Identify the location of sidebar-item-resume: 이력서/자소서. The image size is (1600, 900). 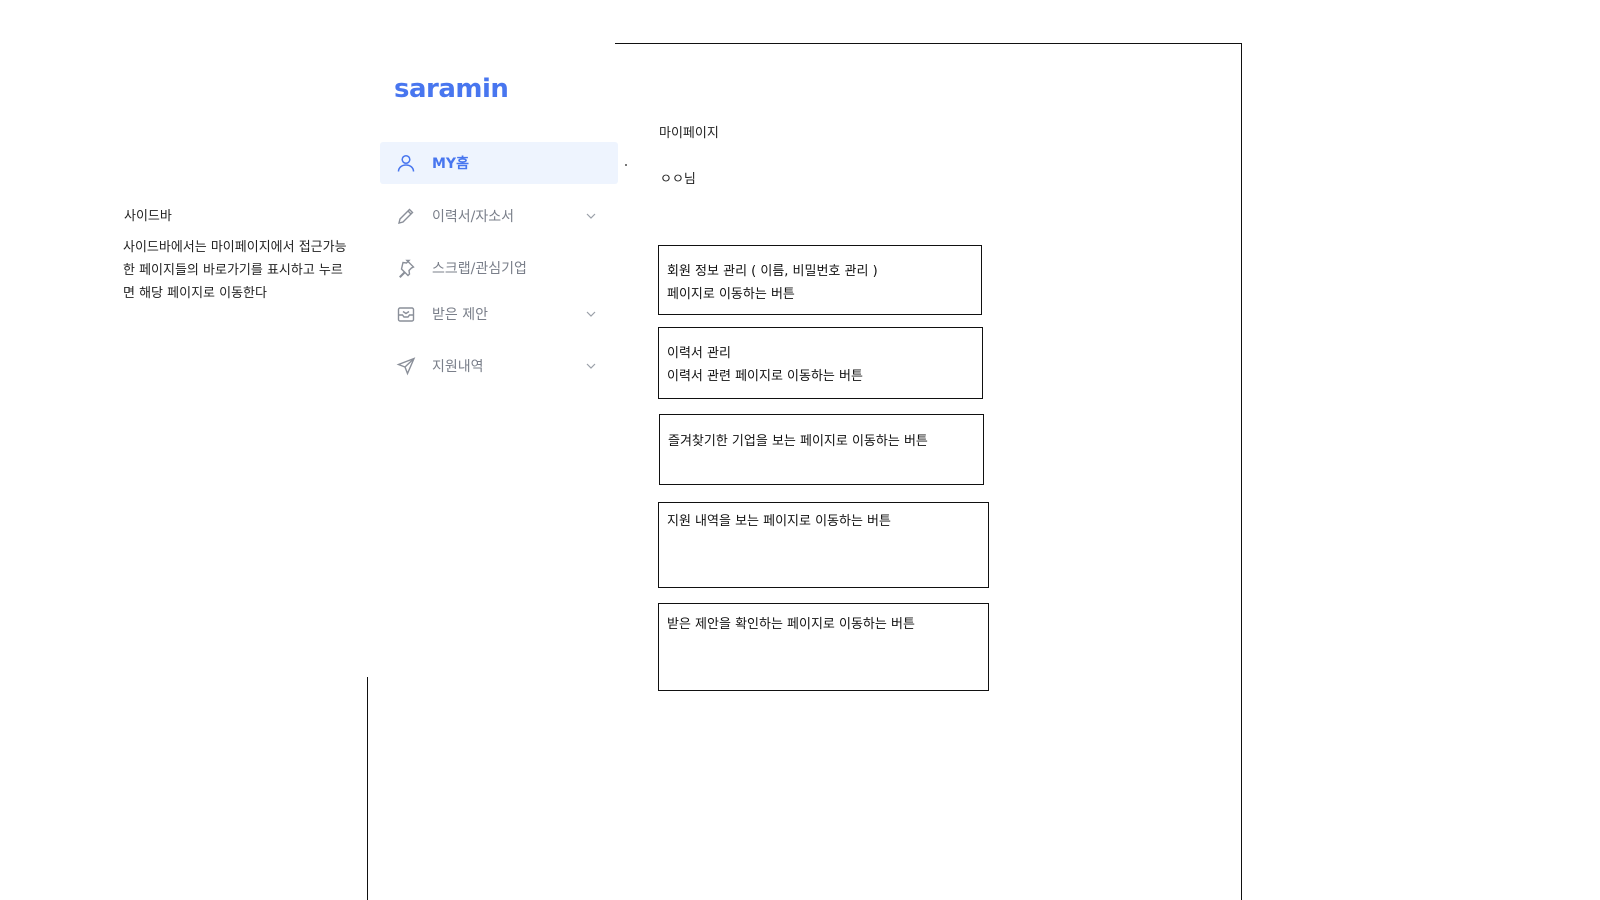
(499, 216).